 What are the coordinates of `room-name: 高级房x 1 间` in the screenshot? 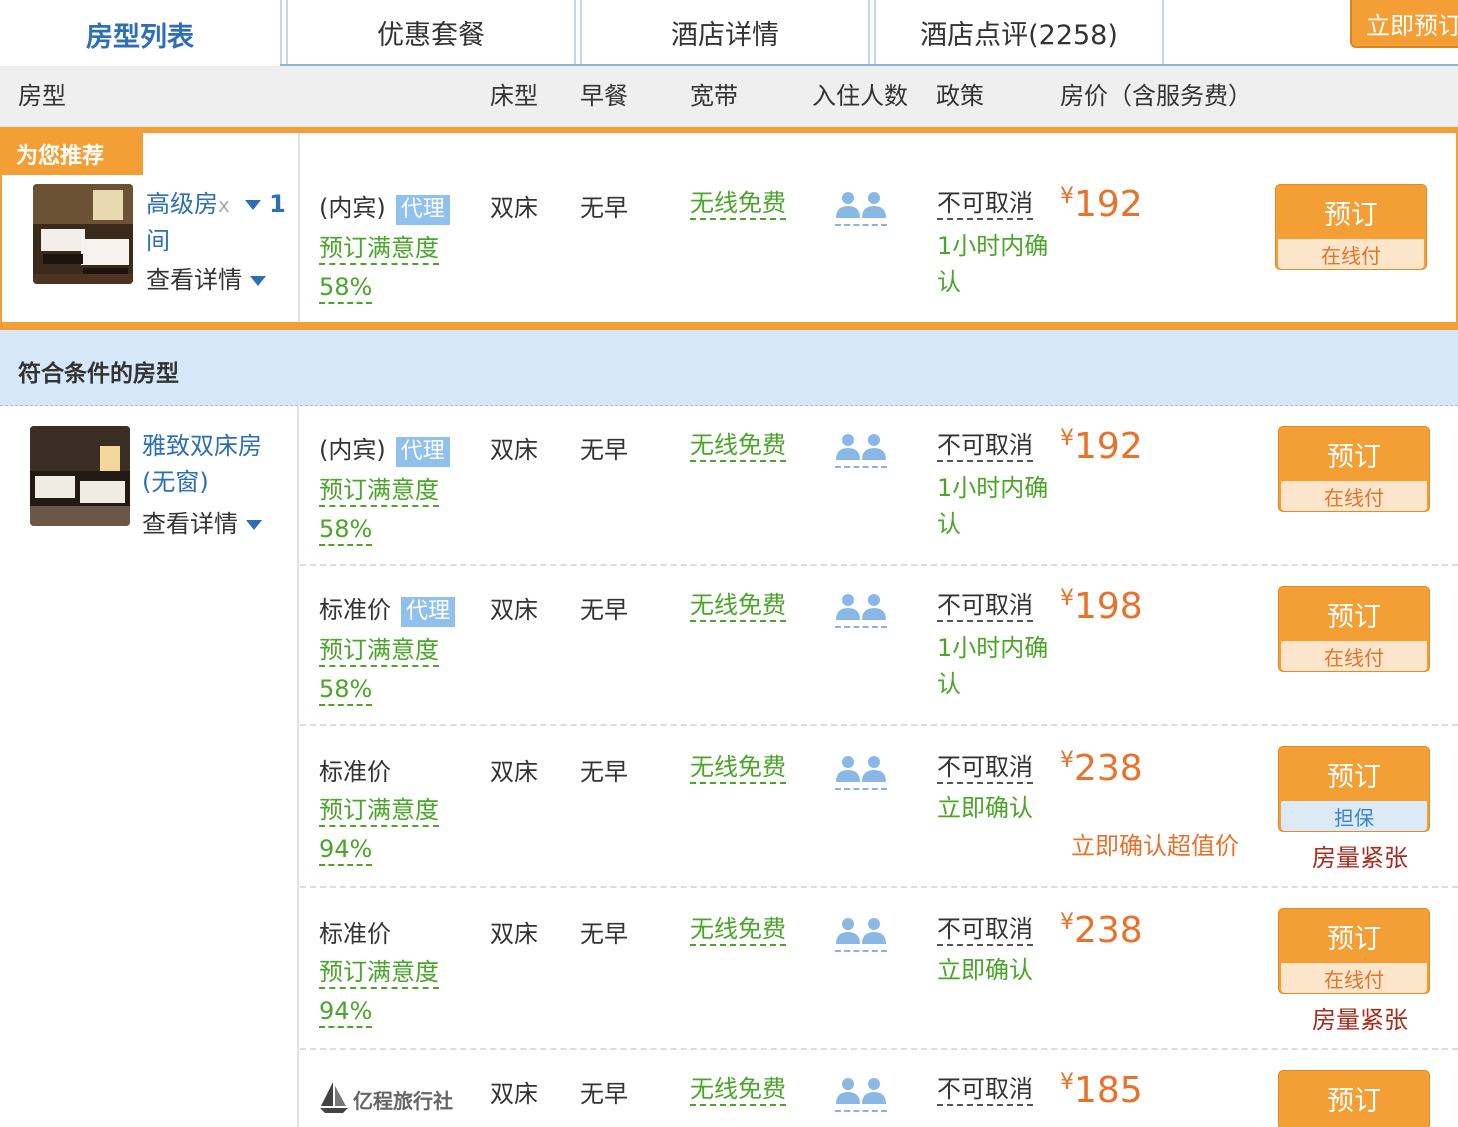 It's located at (216, 222).